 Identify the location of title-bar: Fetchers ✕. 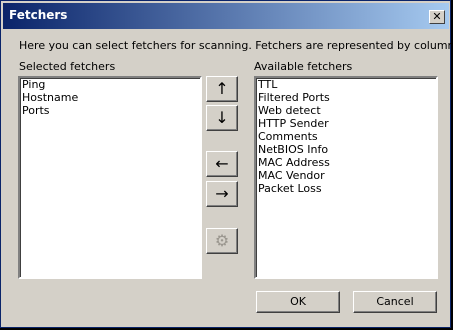
(226, 16).